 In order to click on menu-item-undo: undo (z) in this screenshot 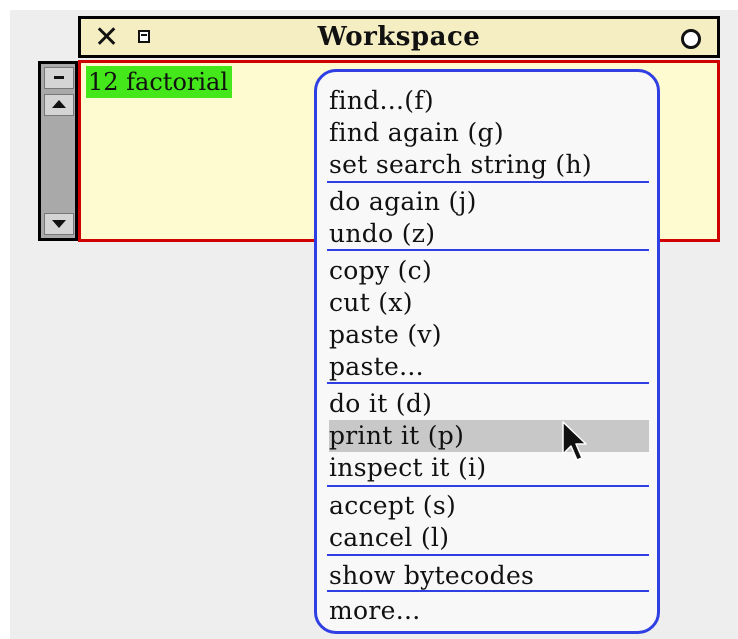, I will do `click(489, 234)`.